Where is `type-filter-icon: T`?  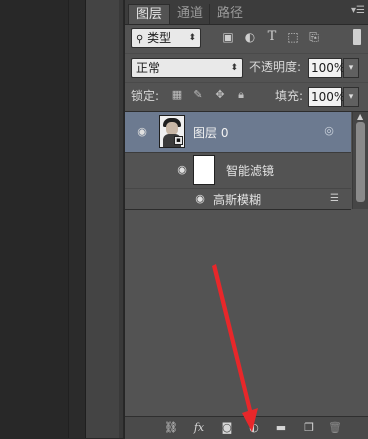 type-filter-icon: T is located at coordinates (272, 37).